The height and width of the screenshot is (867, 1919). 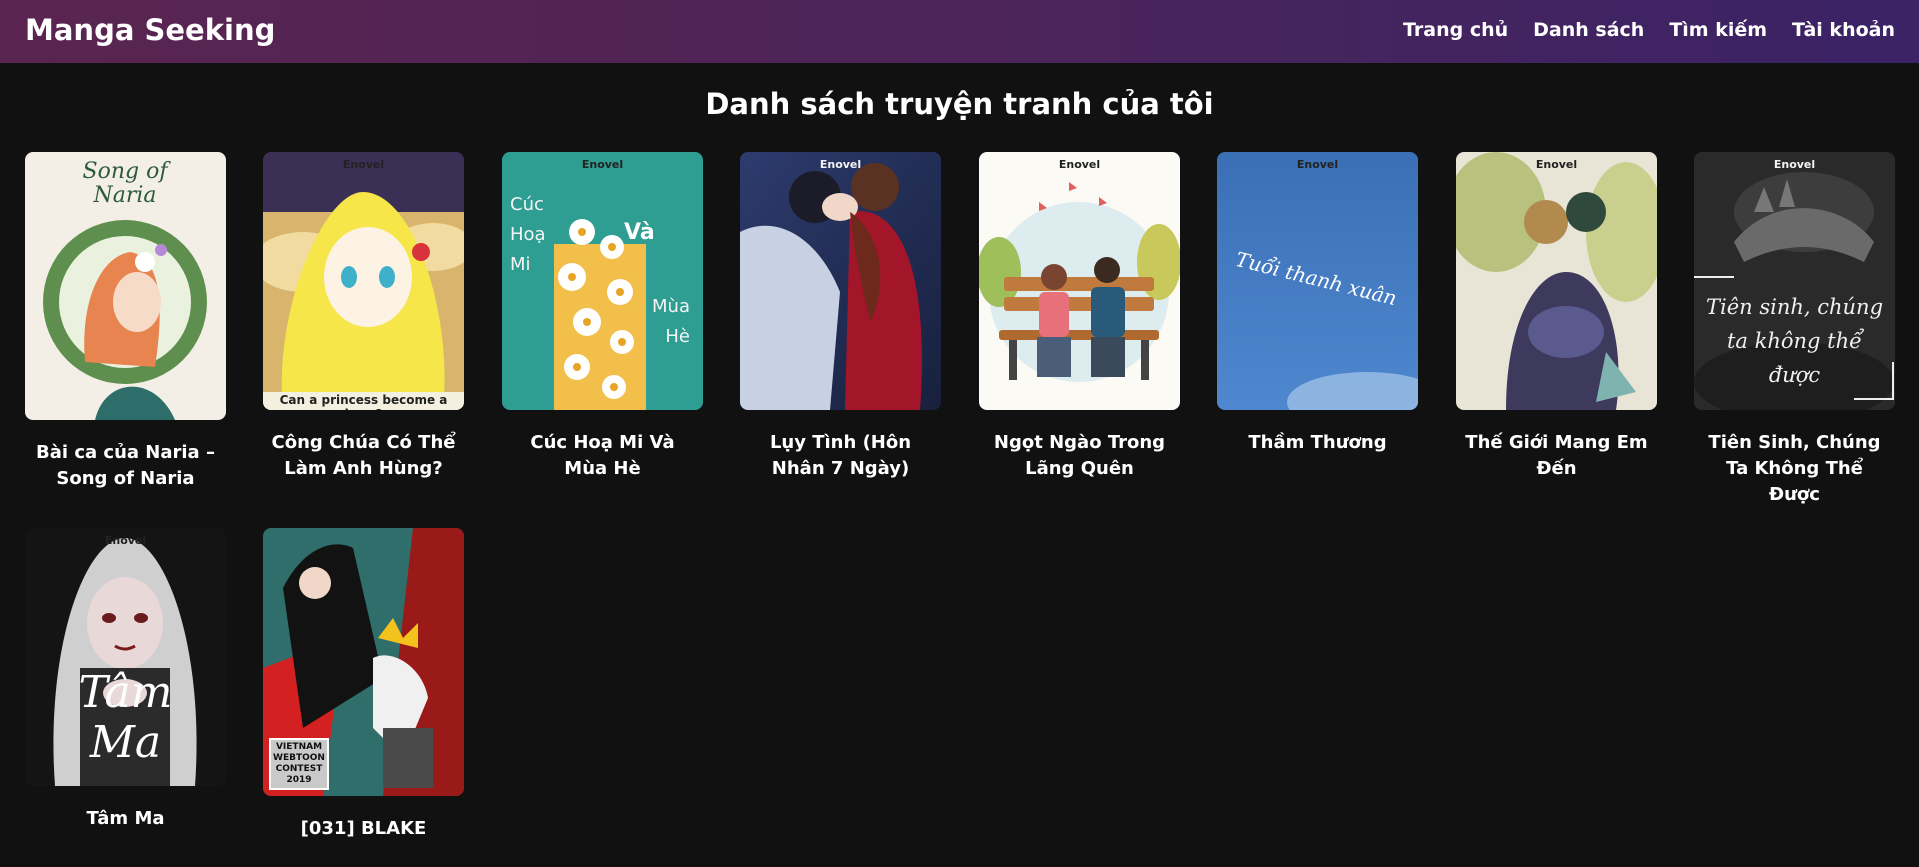 What do you see at coordinates (602, 456) in the screenshot?
I see `comic-title: Cúc Hoạ Mi Và Mùa Hè` at bounding box center [602, 456].